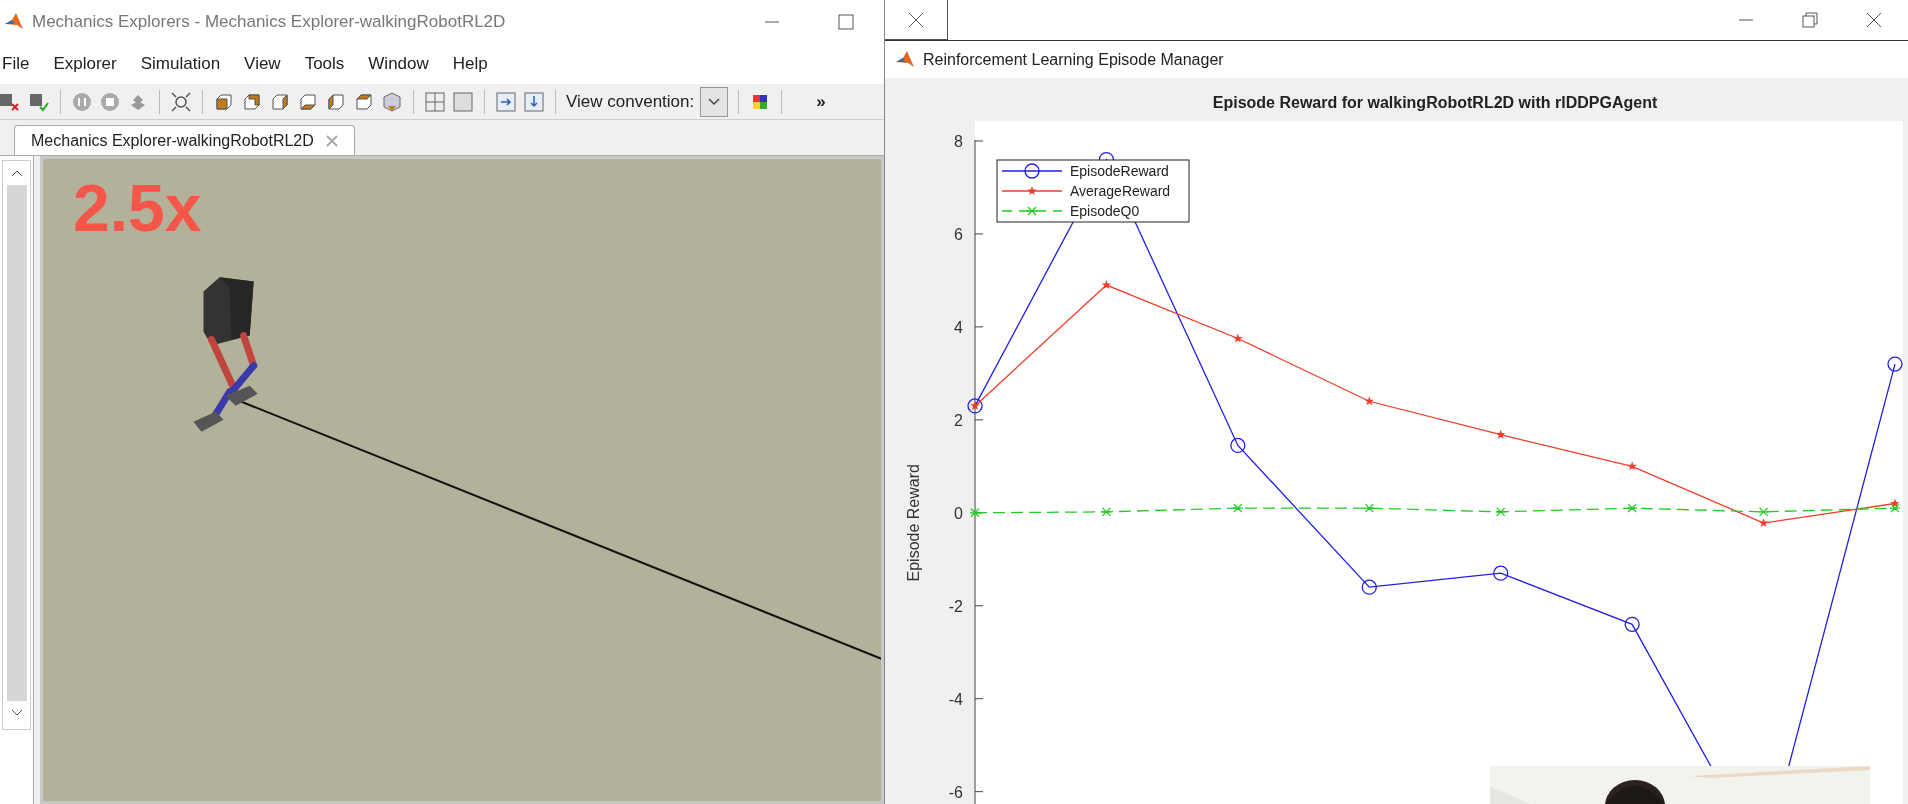 This screenshot has height=804, width=1908. Describe the element at coordinates (190, 64) in the screenshot. I see `menu-item: Simulation` at that location.